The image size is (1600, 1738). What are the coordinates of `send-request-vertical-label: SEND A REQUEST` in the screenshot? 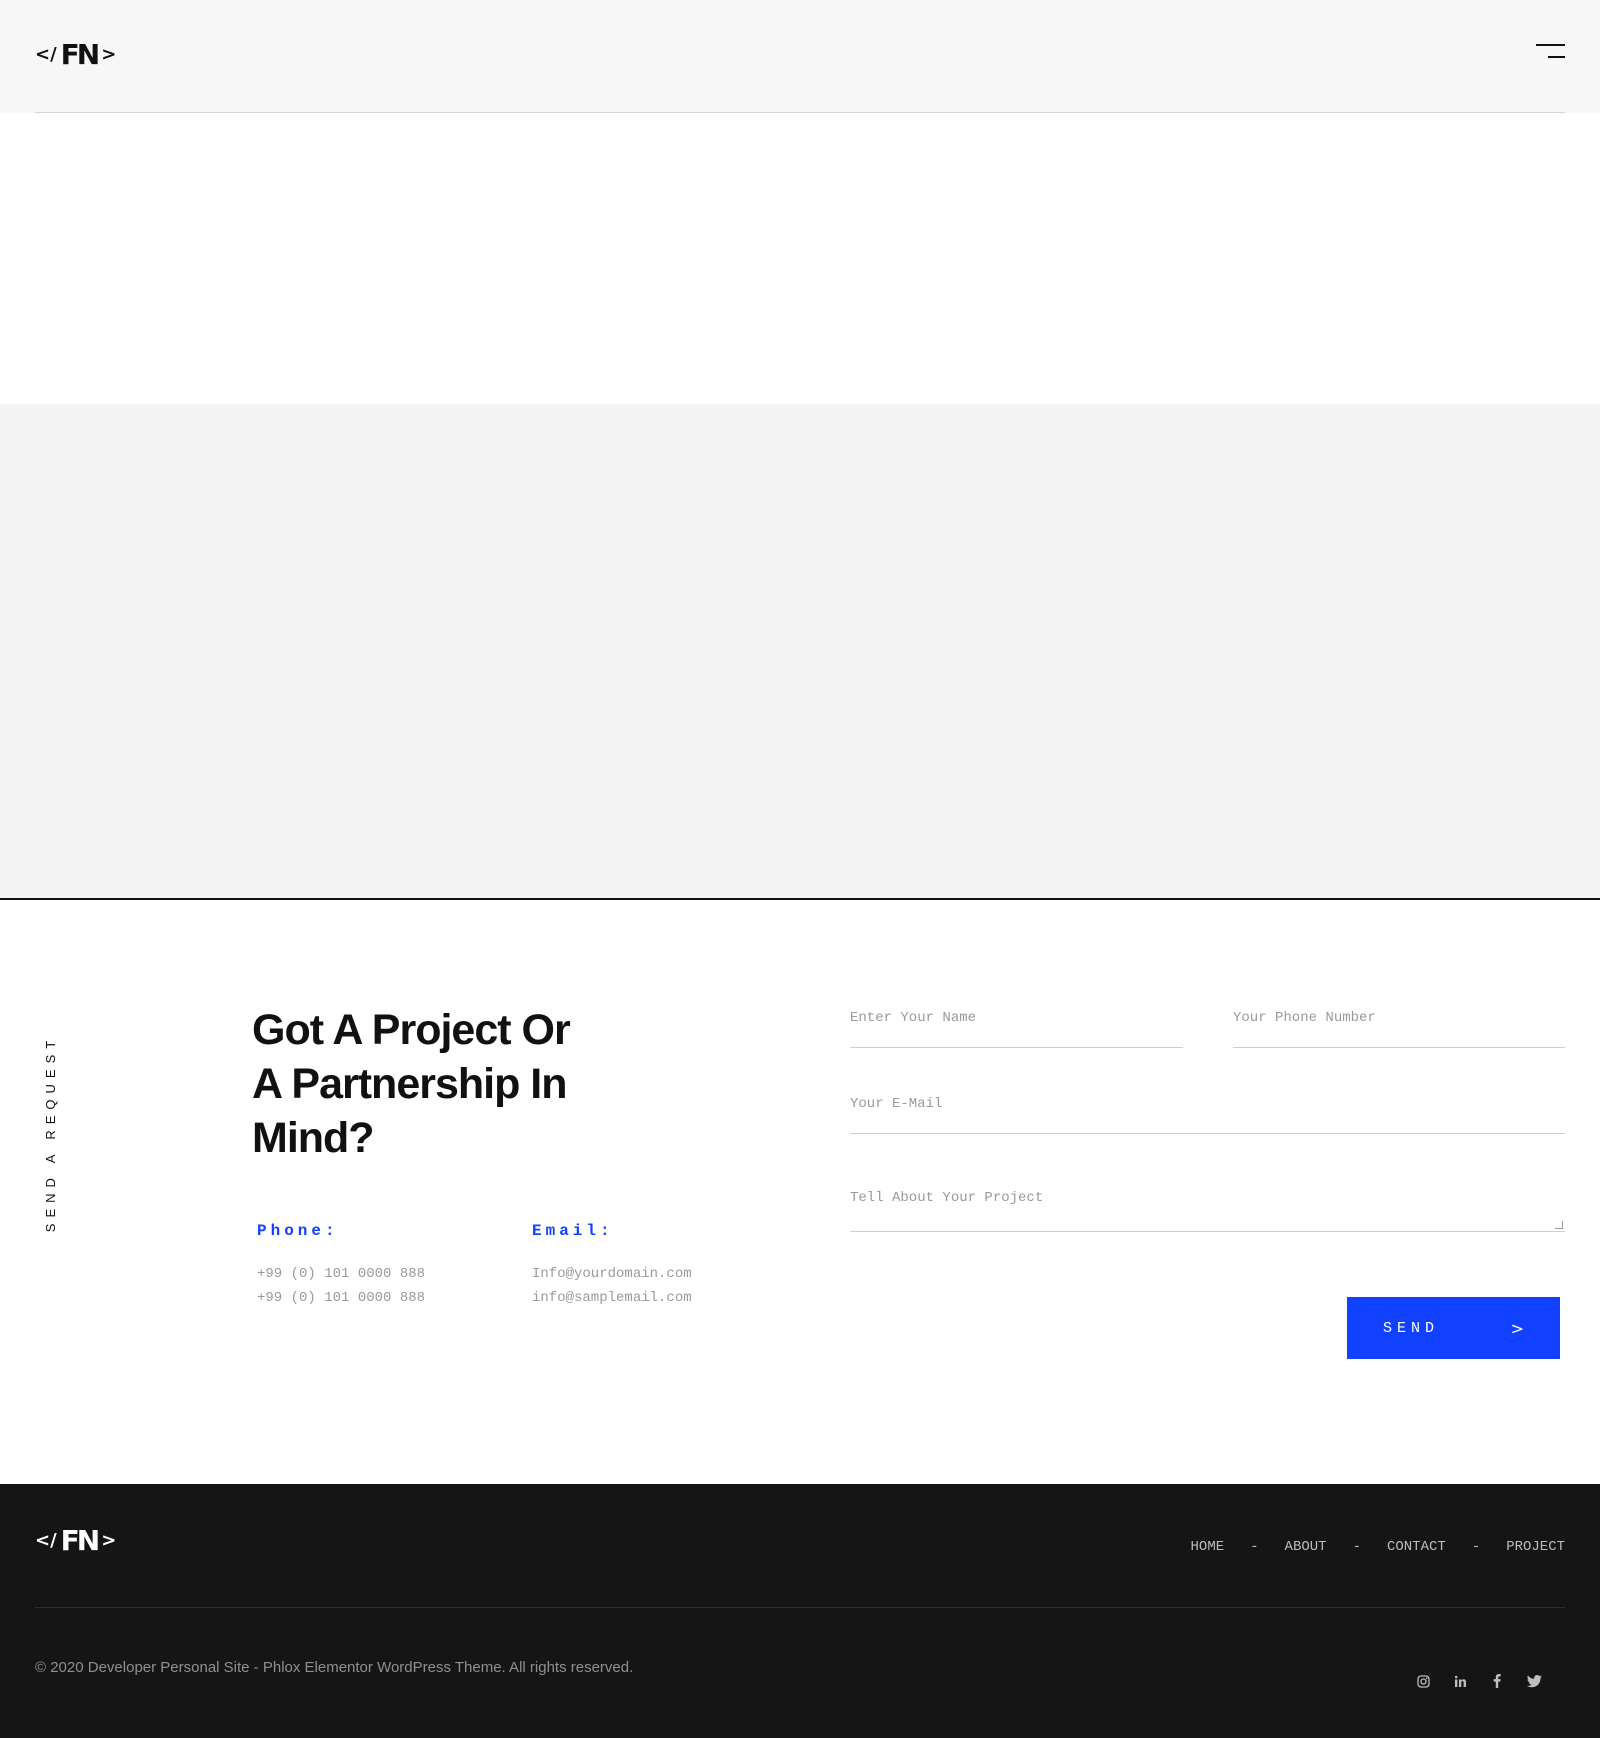 It's located at (51, 1132).